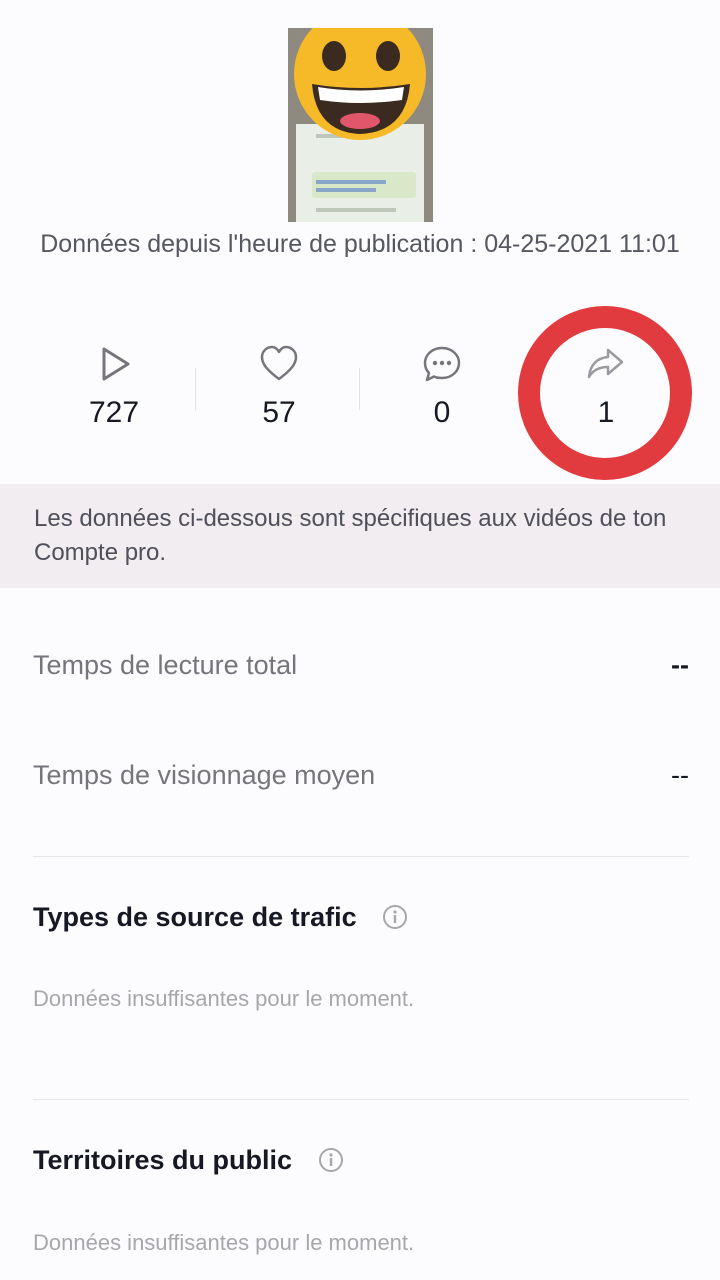 The width and height of the screenshot is (720, 1280). I want to click on views-count: 727, so click(114, 412).